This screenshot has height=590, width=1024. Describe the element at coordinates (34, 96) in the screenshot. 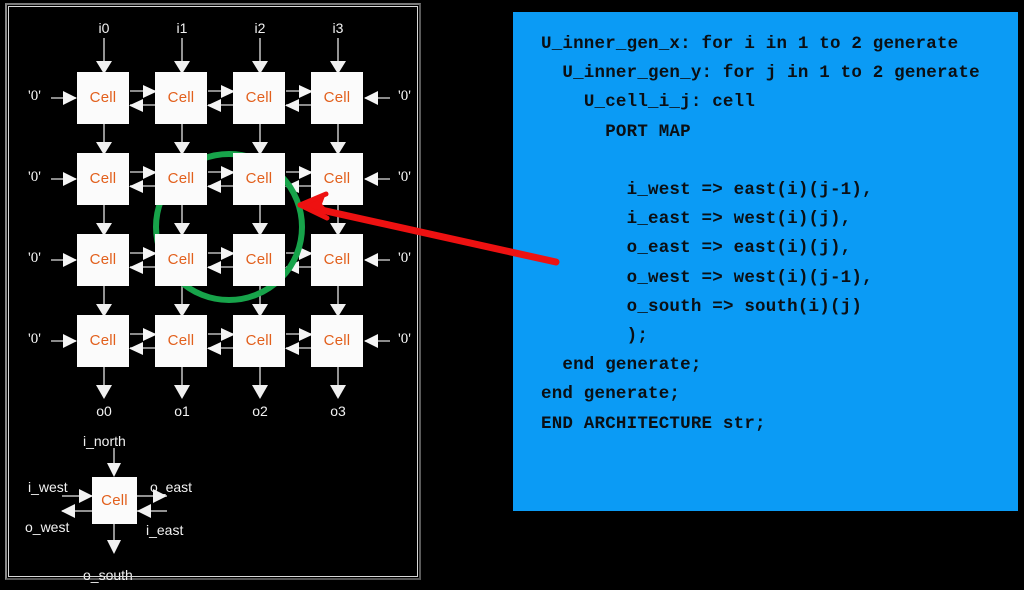

I see `constant-label-left-r0: '0'` at that location.